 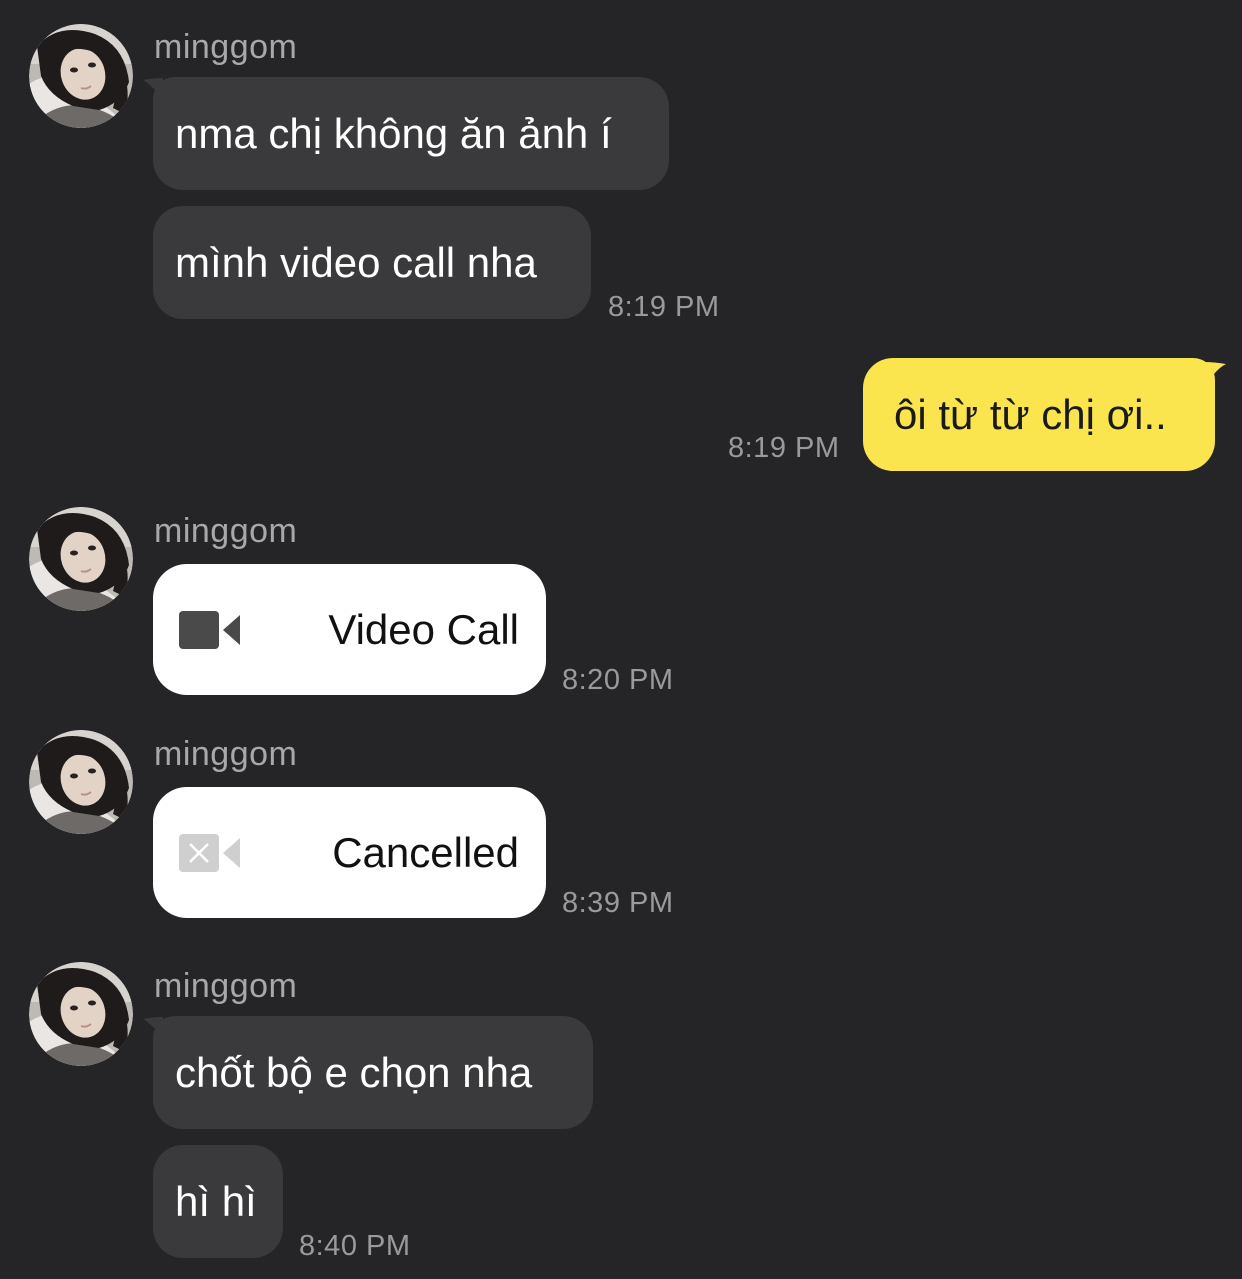 I want to click on message-bubble: nma chị không ăn ảnh í, so click(x=411, y=133).